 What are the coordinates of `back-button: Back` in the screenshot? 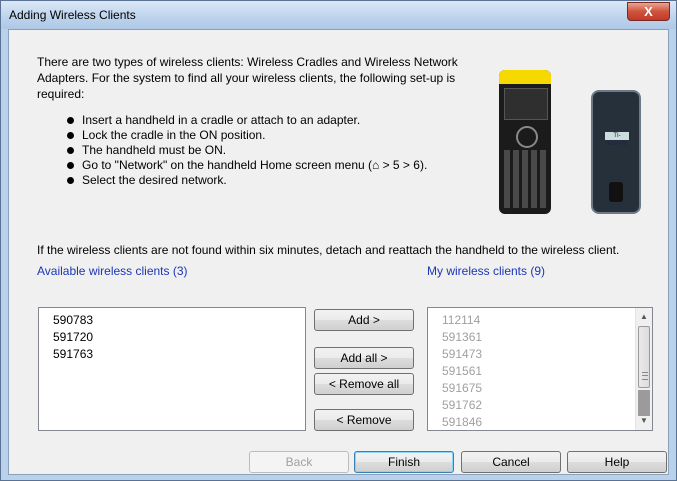 It's located at (299, 462).